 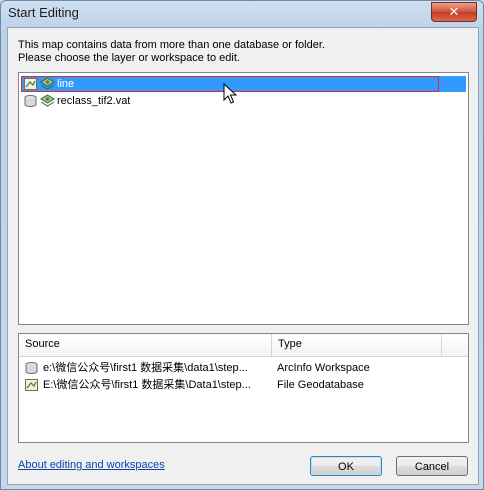 I want to click on close-button: ✕, so click(x=454, y=12).